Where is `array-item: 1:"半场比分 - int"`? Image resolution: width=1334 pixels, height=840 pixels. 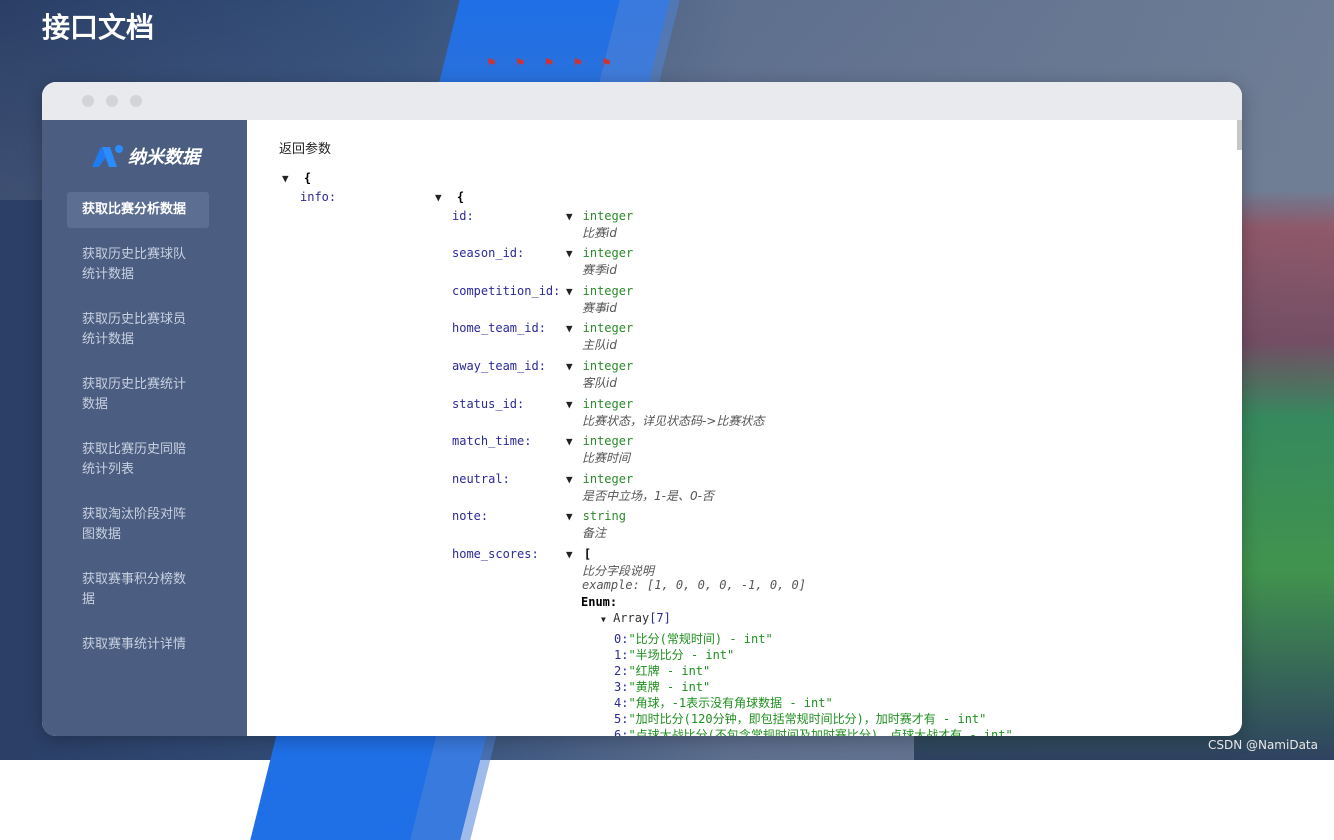
array-item: 1:"半场比分 - int" is located at coordinates (674, 654).